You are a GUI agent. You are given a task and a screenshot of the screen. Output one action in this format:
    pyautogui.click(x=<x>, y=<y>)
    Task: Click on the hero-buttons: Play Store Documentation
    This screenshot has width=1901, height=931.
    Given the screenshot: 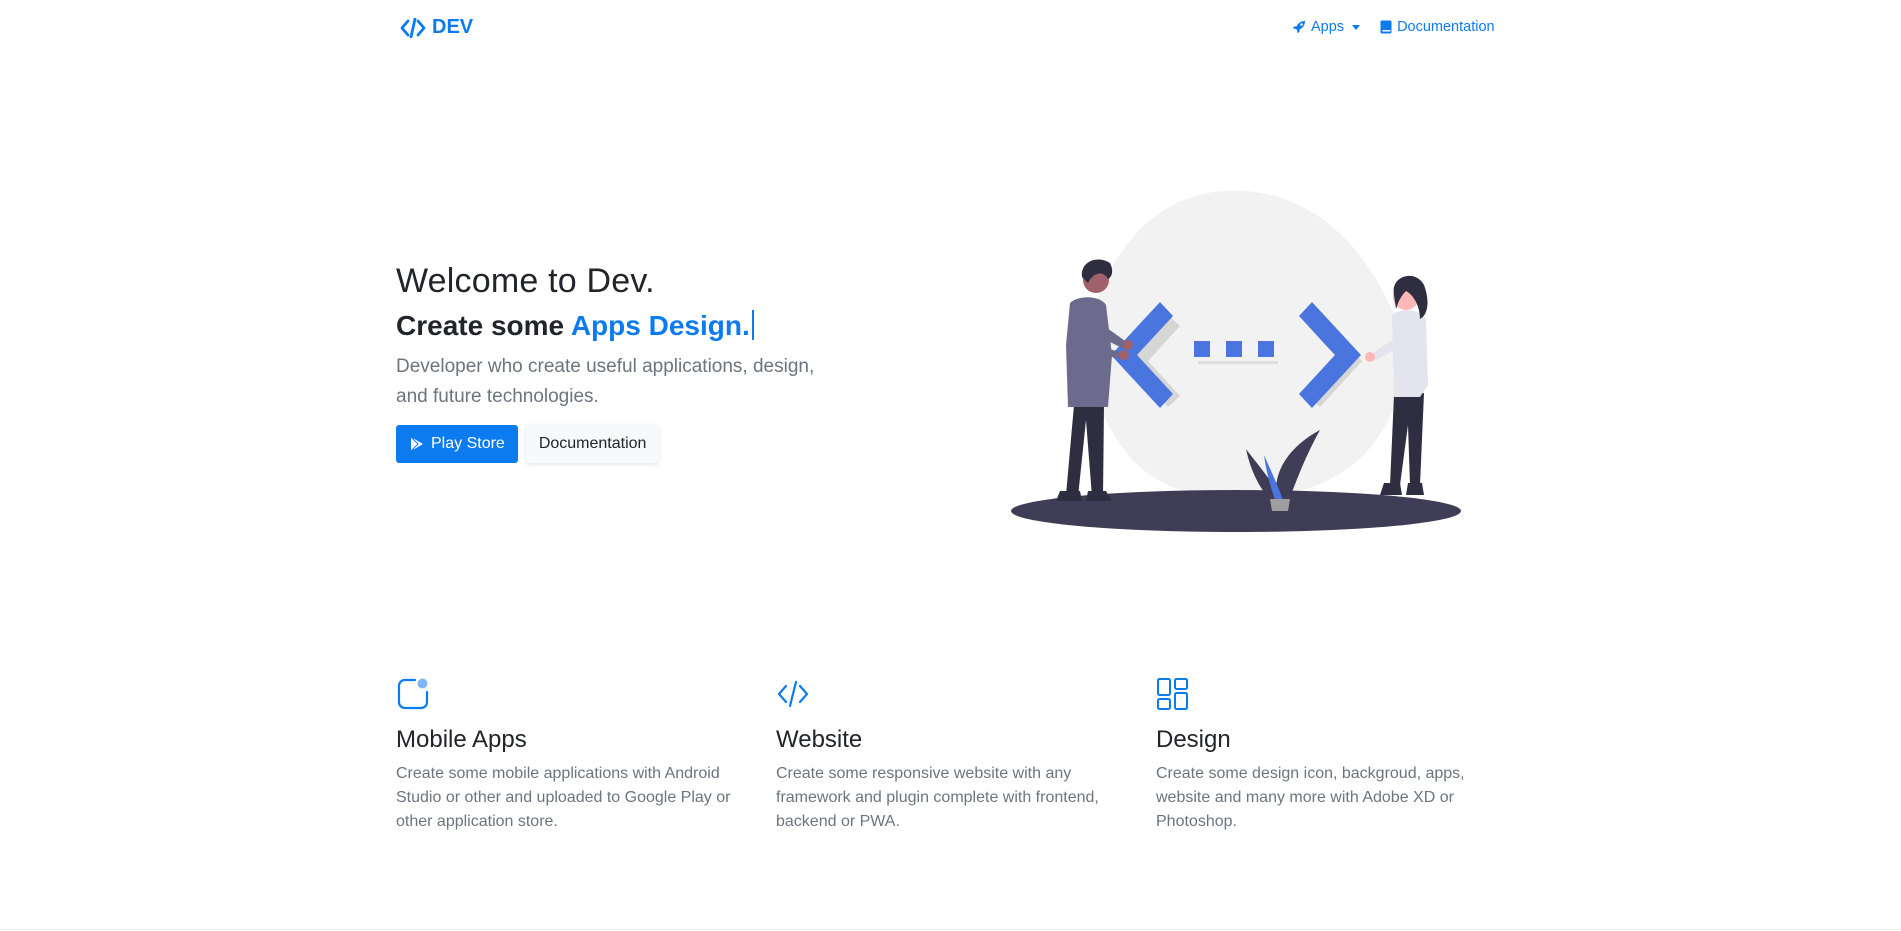 What is the action you would take?
    pyautogui.click(x=528, y=444)
    